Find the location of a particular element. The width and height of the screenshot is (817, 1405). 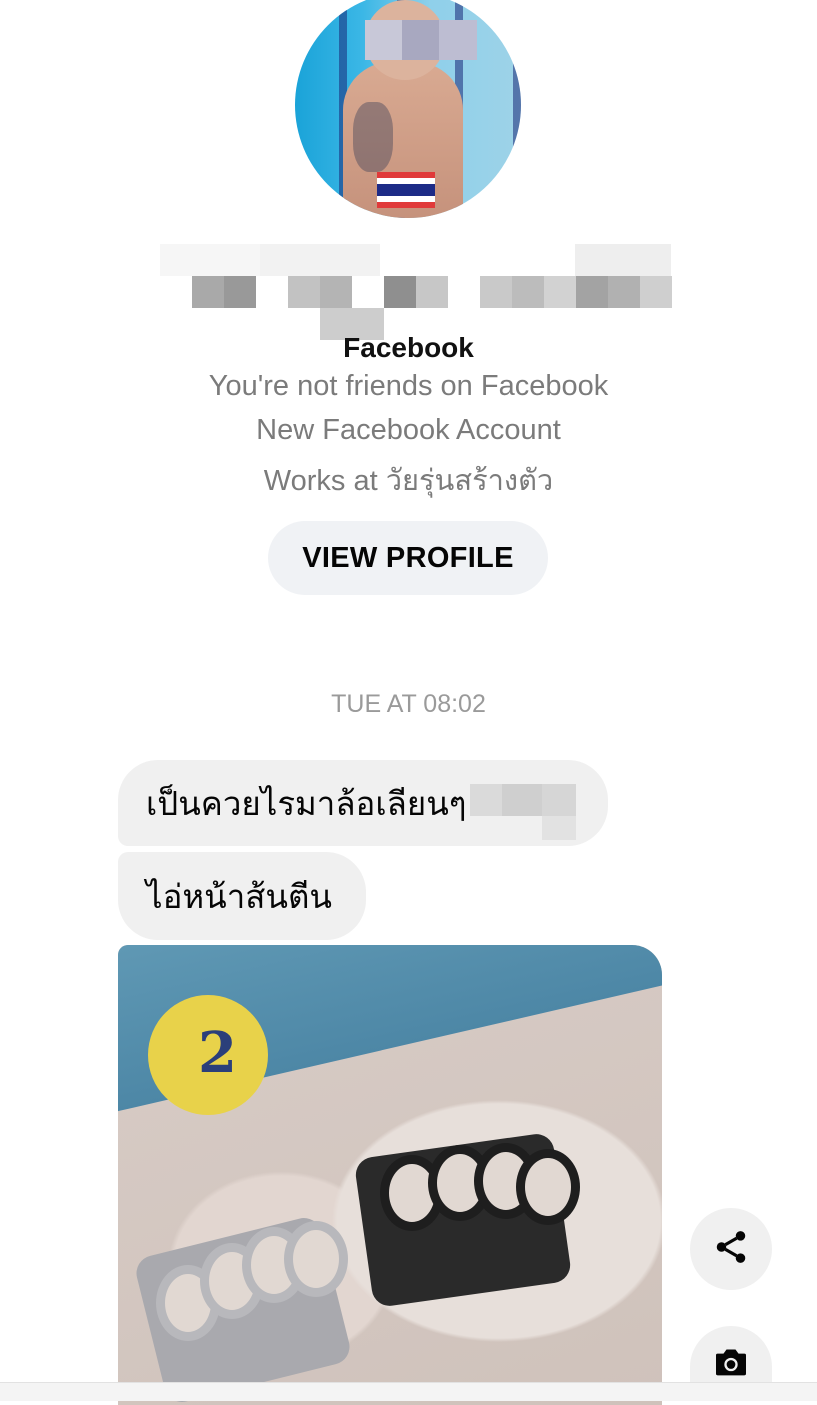

camera-button is located at coordinates (731, 1354).